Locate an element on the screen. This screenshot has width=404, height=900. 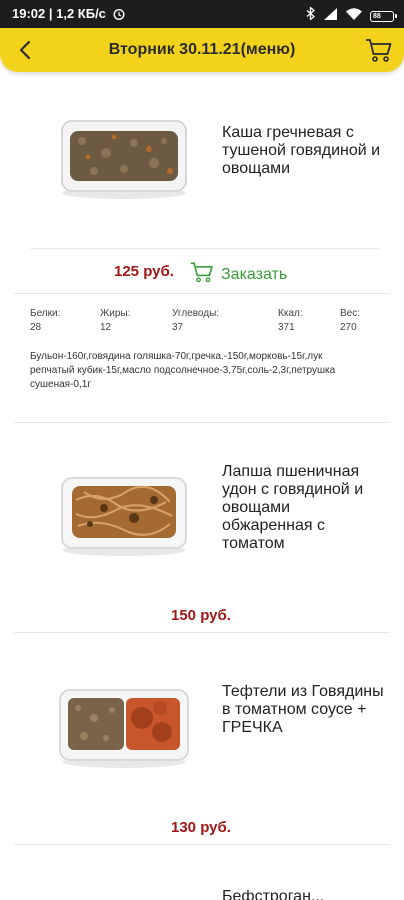
alarm-icon is located at coordinates (119, 16).